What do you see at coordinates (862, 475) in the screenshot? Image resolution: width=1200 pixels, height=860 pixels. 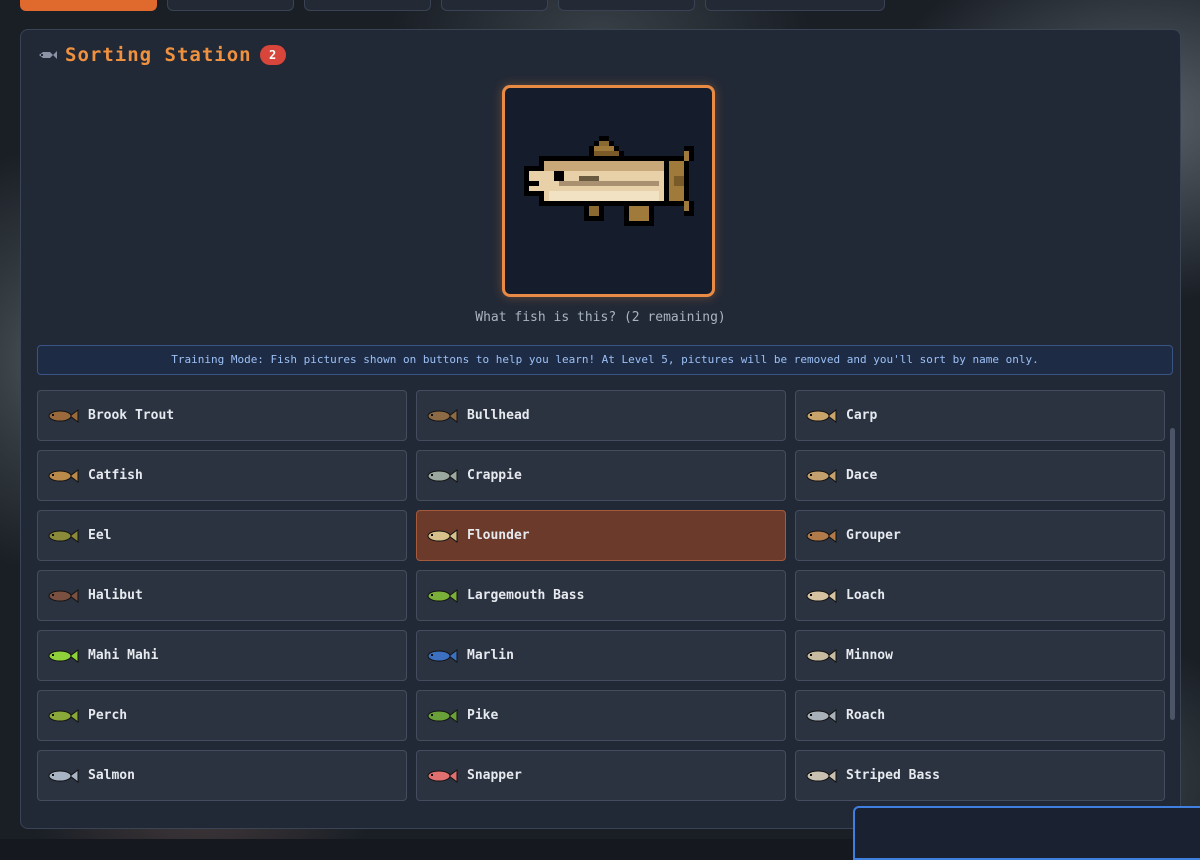 I see `fish-option-label: Dace` at bounding box center [862, 475].